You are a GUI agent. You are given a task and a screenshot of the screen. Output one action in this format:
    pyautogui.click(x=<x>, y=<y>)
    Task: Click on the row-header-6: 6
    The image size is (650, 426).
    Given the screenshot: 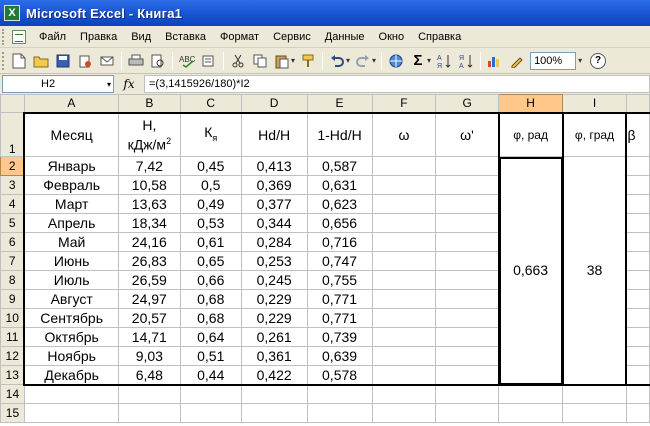 What is the action you would take?
    pyautogui.click(x=12, y=242)
    